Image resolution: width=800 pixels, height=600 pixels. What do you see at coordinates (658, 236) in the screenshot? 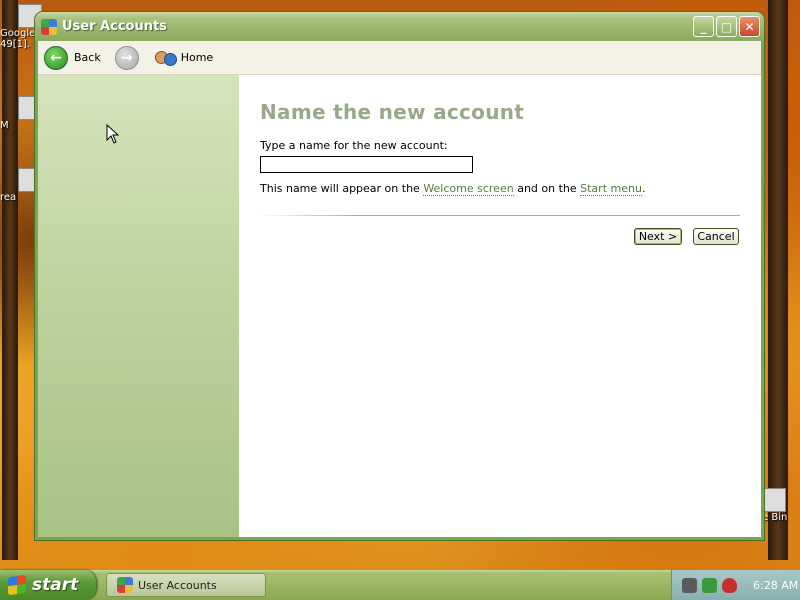
I see `next-button: Next >` at bounding box center [658, 236].